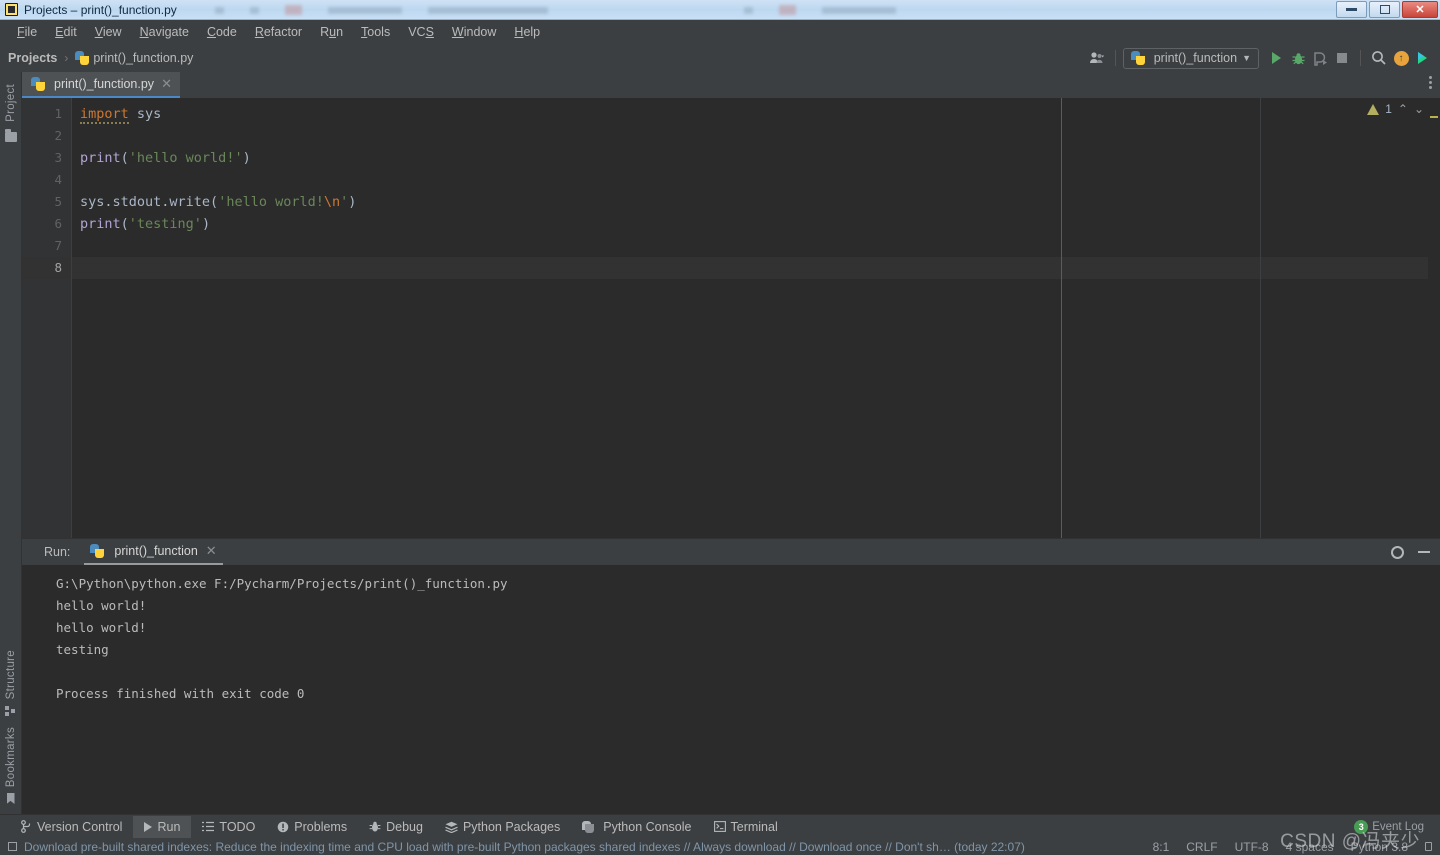 The width and height of the screenshot is (1440, 855). What do you see at coordinates (1342, 58) in the screenshot?
I see `stop-icon` at bounding box center [1342, 58].